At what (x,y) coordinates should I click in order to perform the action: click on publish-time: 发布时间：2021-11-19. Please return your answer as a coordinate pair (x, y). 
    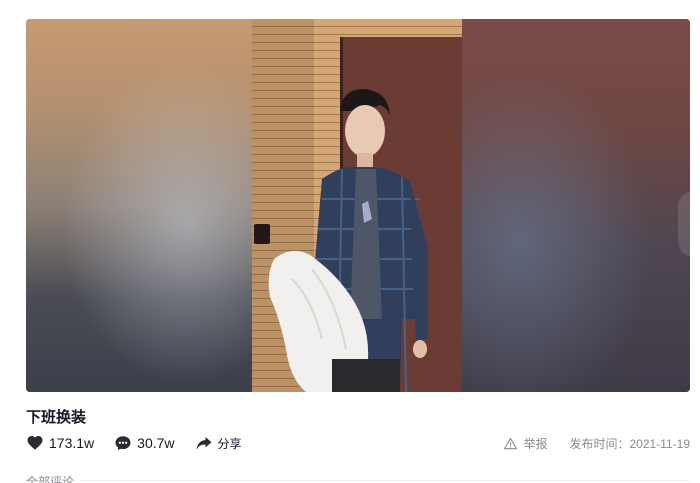
    Looking at the image, I should click on (630, 444).